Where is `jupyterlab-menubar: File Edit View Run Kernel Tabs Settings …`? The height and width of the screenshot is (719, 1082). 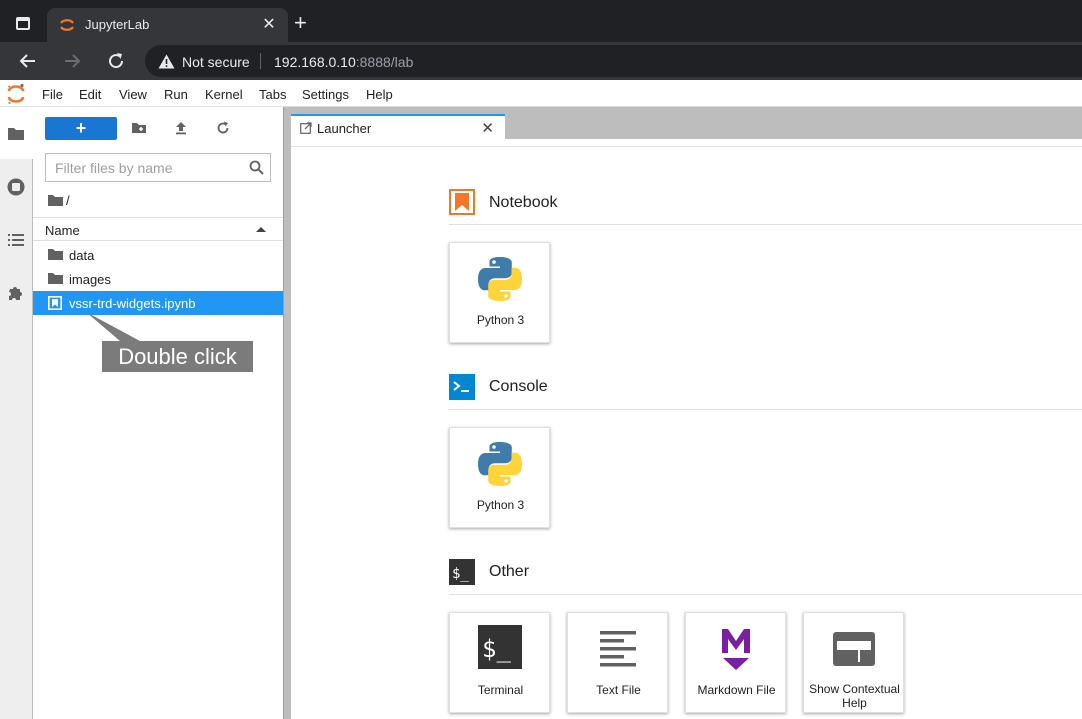 jupyterlab-menubar: File Edit View Run Kernel Tabs Settings … is located at coordinates (541, 93).